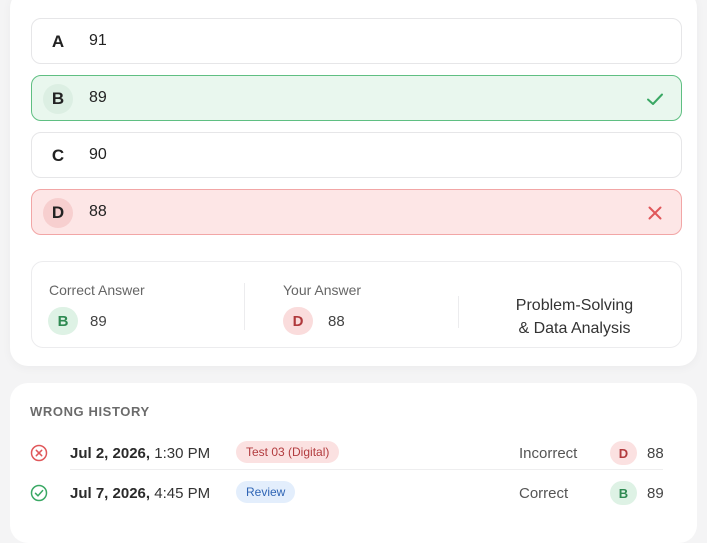 This screenshot has width=707, height=543. Describe the element at coordinates (110, 453) in the screenshot. I see `history-date: Jul 2, 2026,` at that location.